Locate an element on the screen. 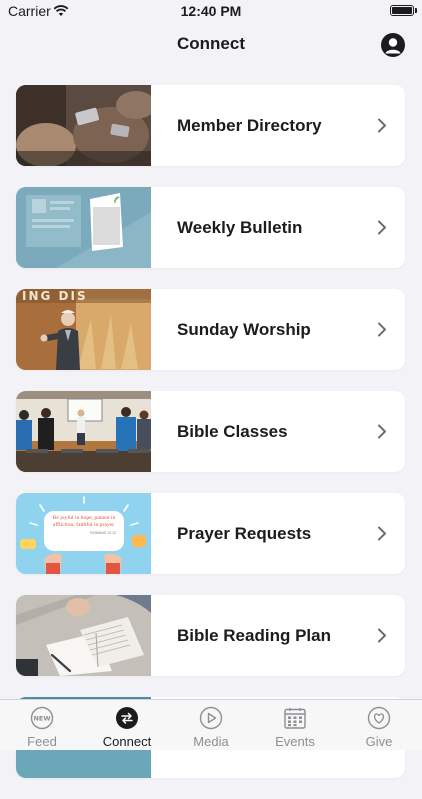 The image size is (422, 799). bible-classes-thumbnail is located at coordinates (83, 431).